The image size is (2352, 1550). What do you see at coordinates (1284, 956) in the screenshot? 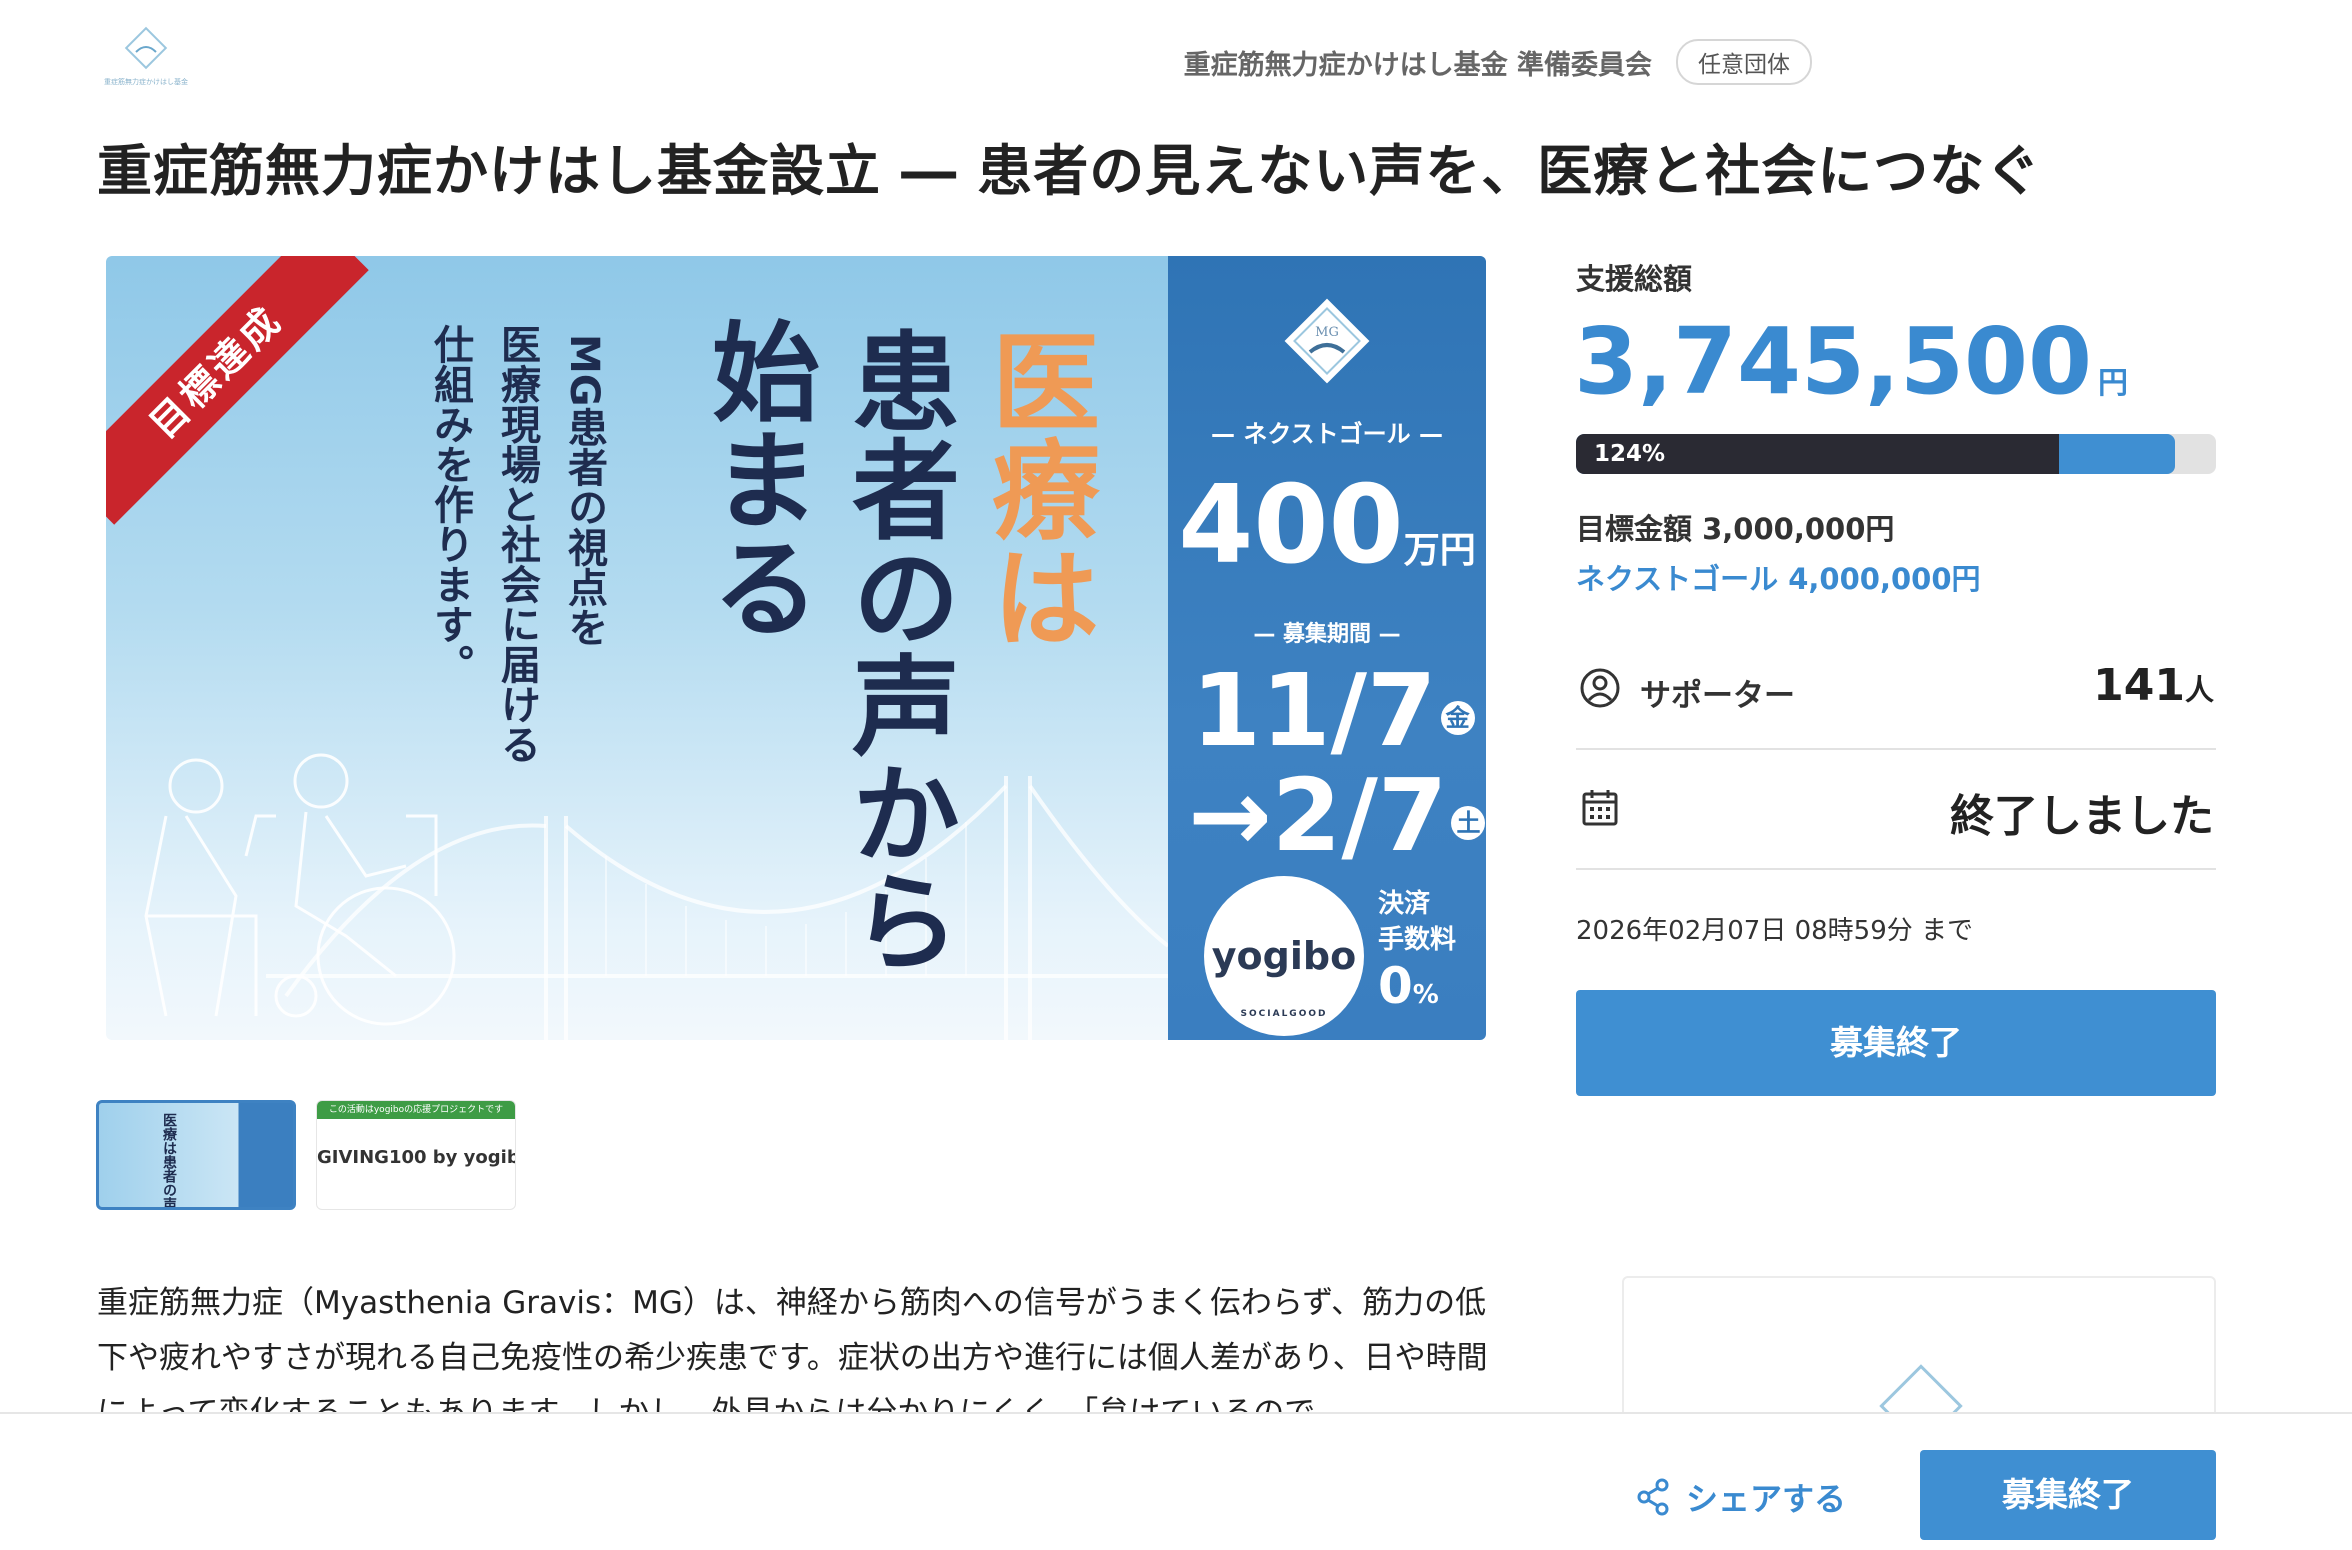
I see `yogibo-logo: yogibo SOCIALGOOD` at bounding box center [1284, 956].